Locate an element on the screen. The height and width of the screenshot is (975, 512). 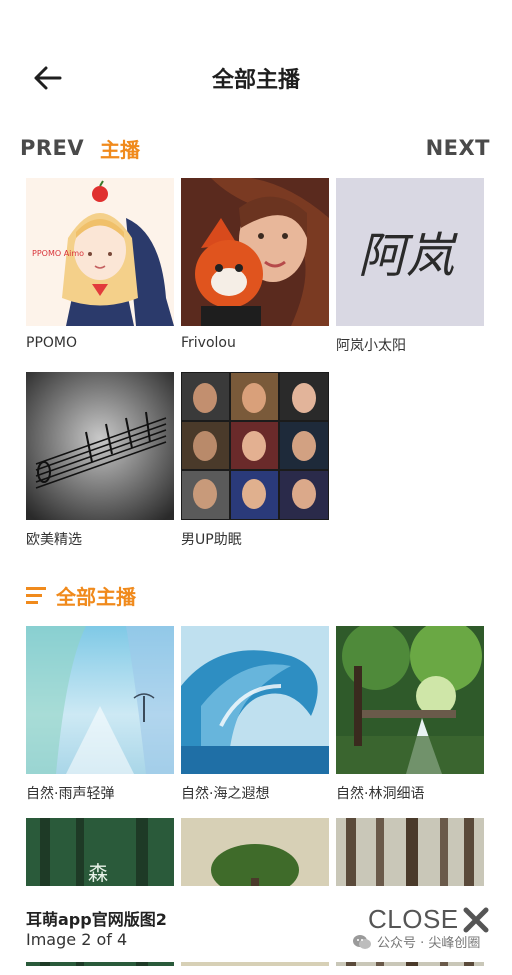
grid-item-western: 欧美精选 is located at coordinates (100, 460).